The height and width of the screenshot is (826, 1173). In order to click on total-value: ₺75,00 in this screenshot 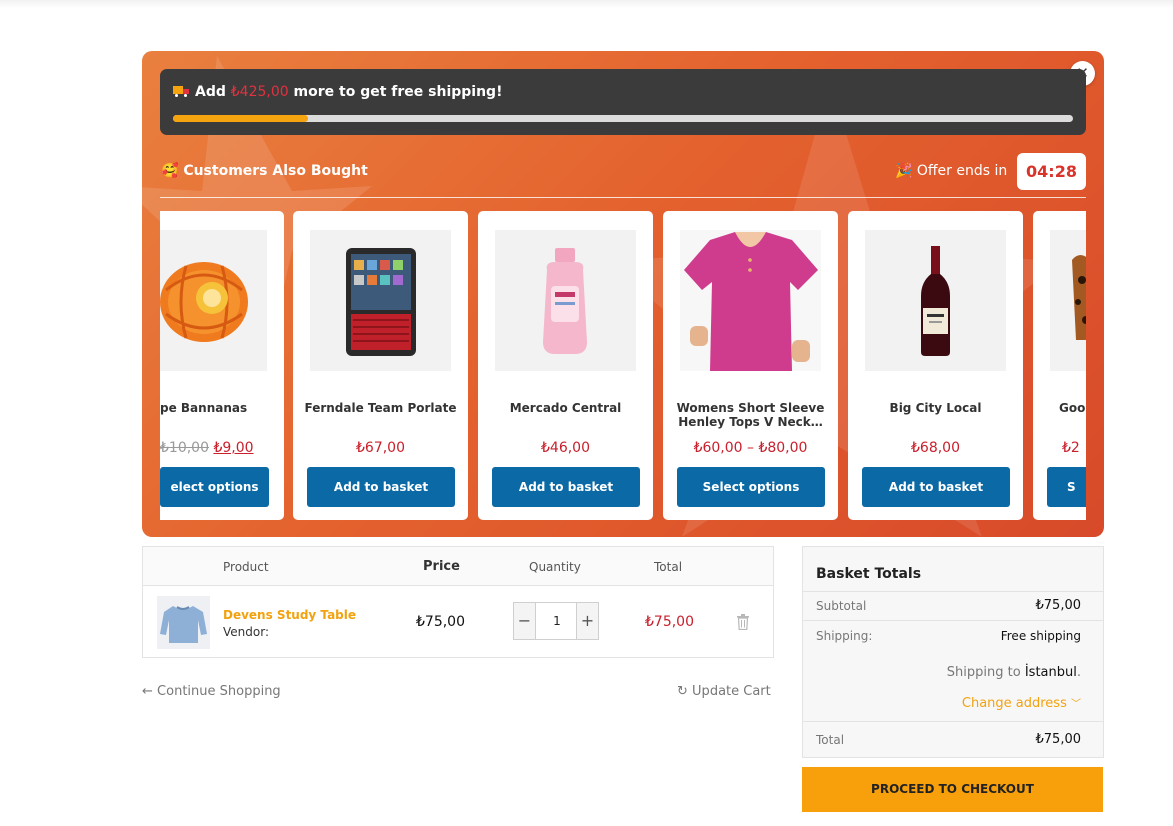, I will do `click(1058, 739)`.